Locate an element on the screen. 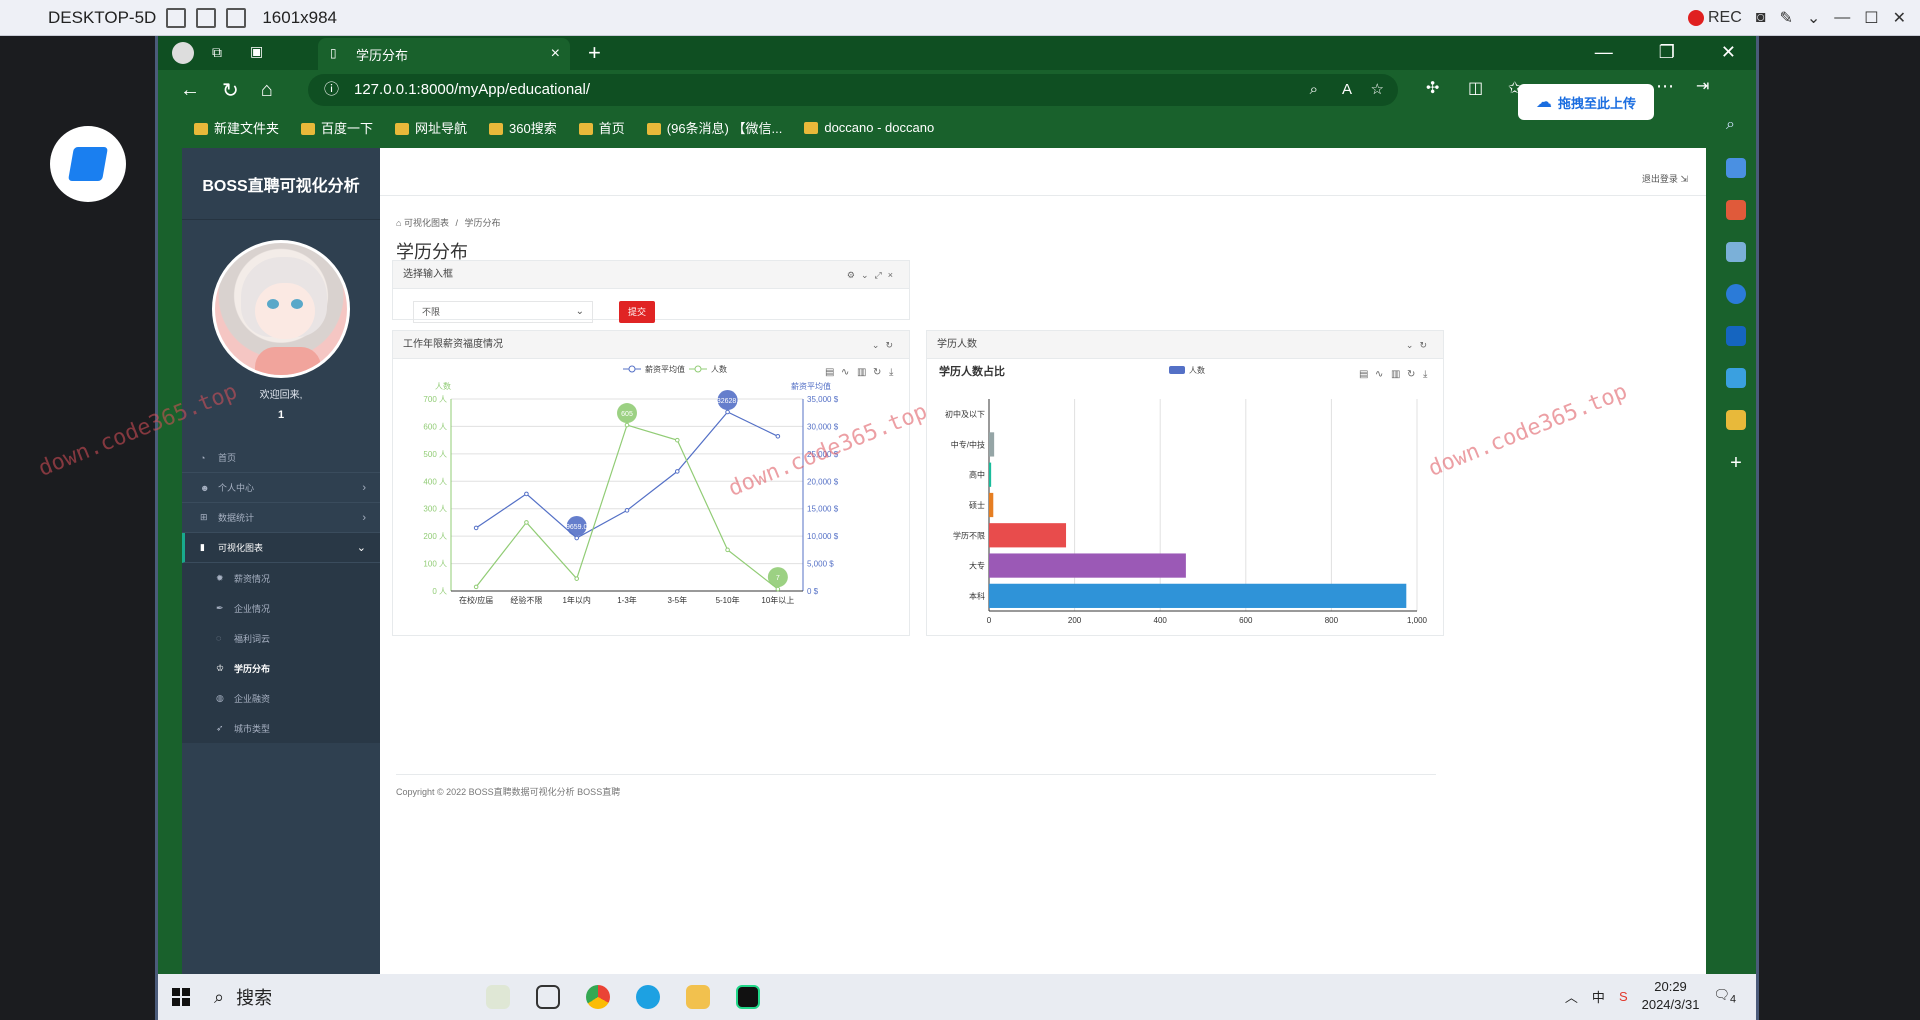 This screenshot has width=1920, height=1020. task-view-icon is located at coordinates (548, 997).